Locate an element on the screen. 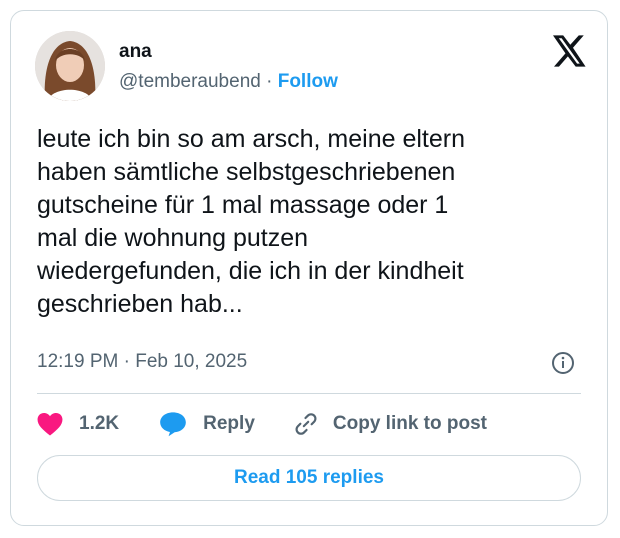 This screenshot has height=538, width=620. author-handle: @temberaubend is located at coordinates (190, 81).